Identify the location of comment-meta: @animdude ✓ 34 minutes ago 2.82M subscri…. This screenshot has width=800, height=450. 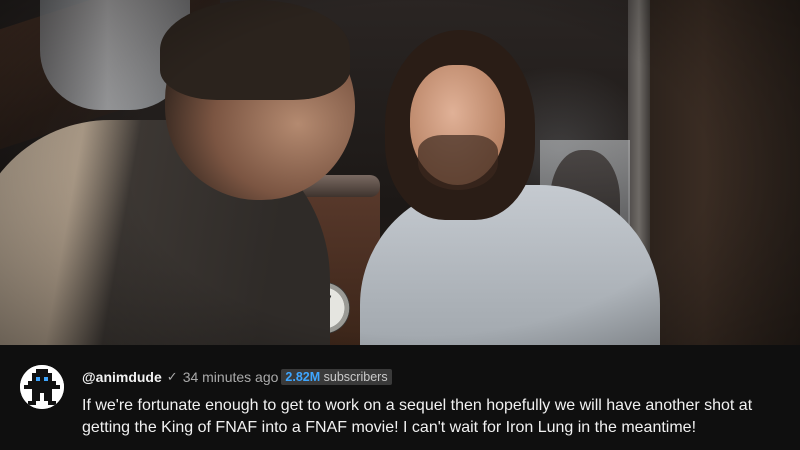
(237, 377).